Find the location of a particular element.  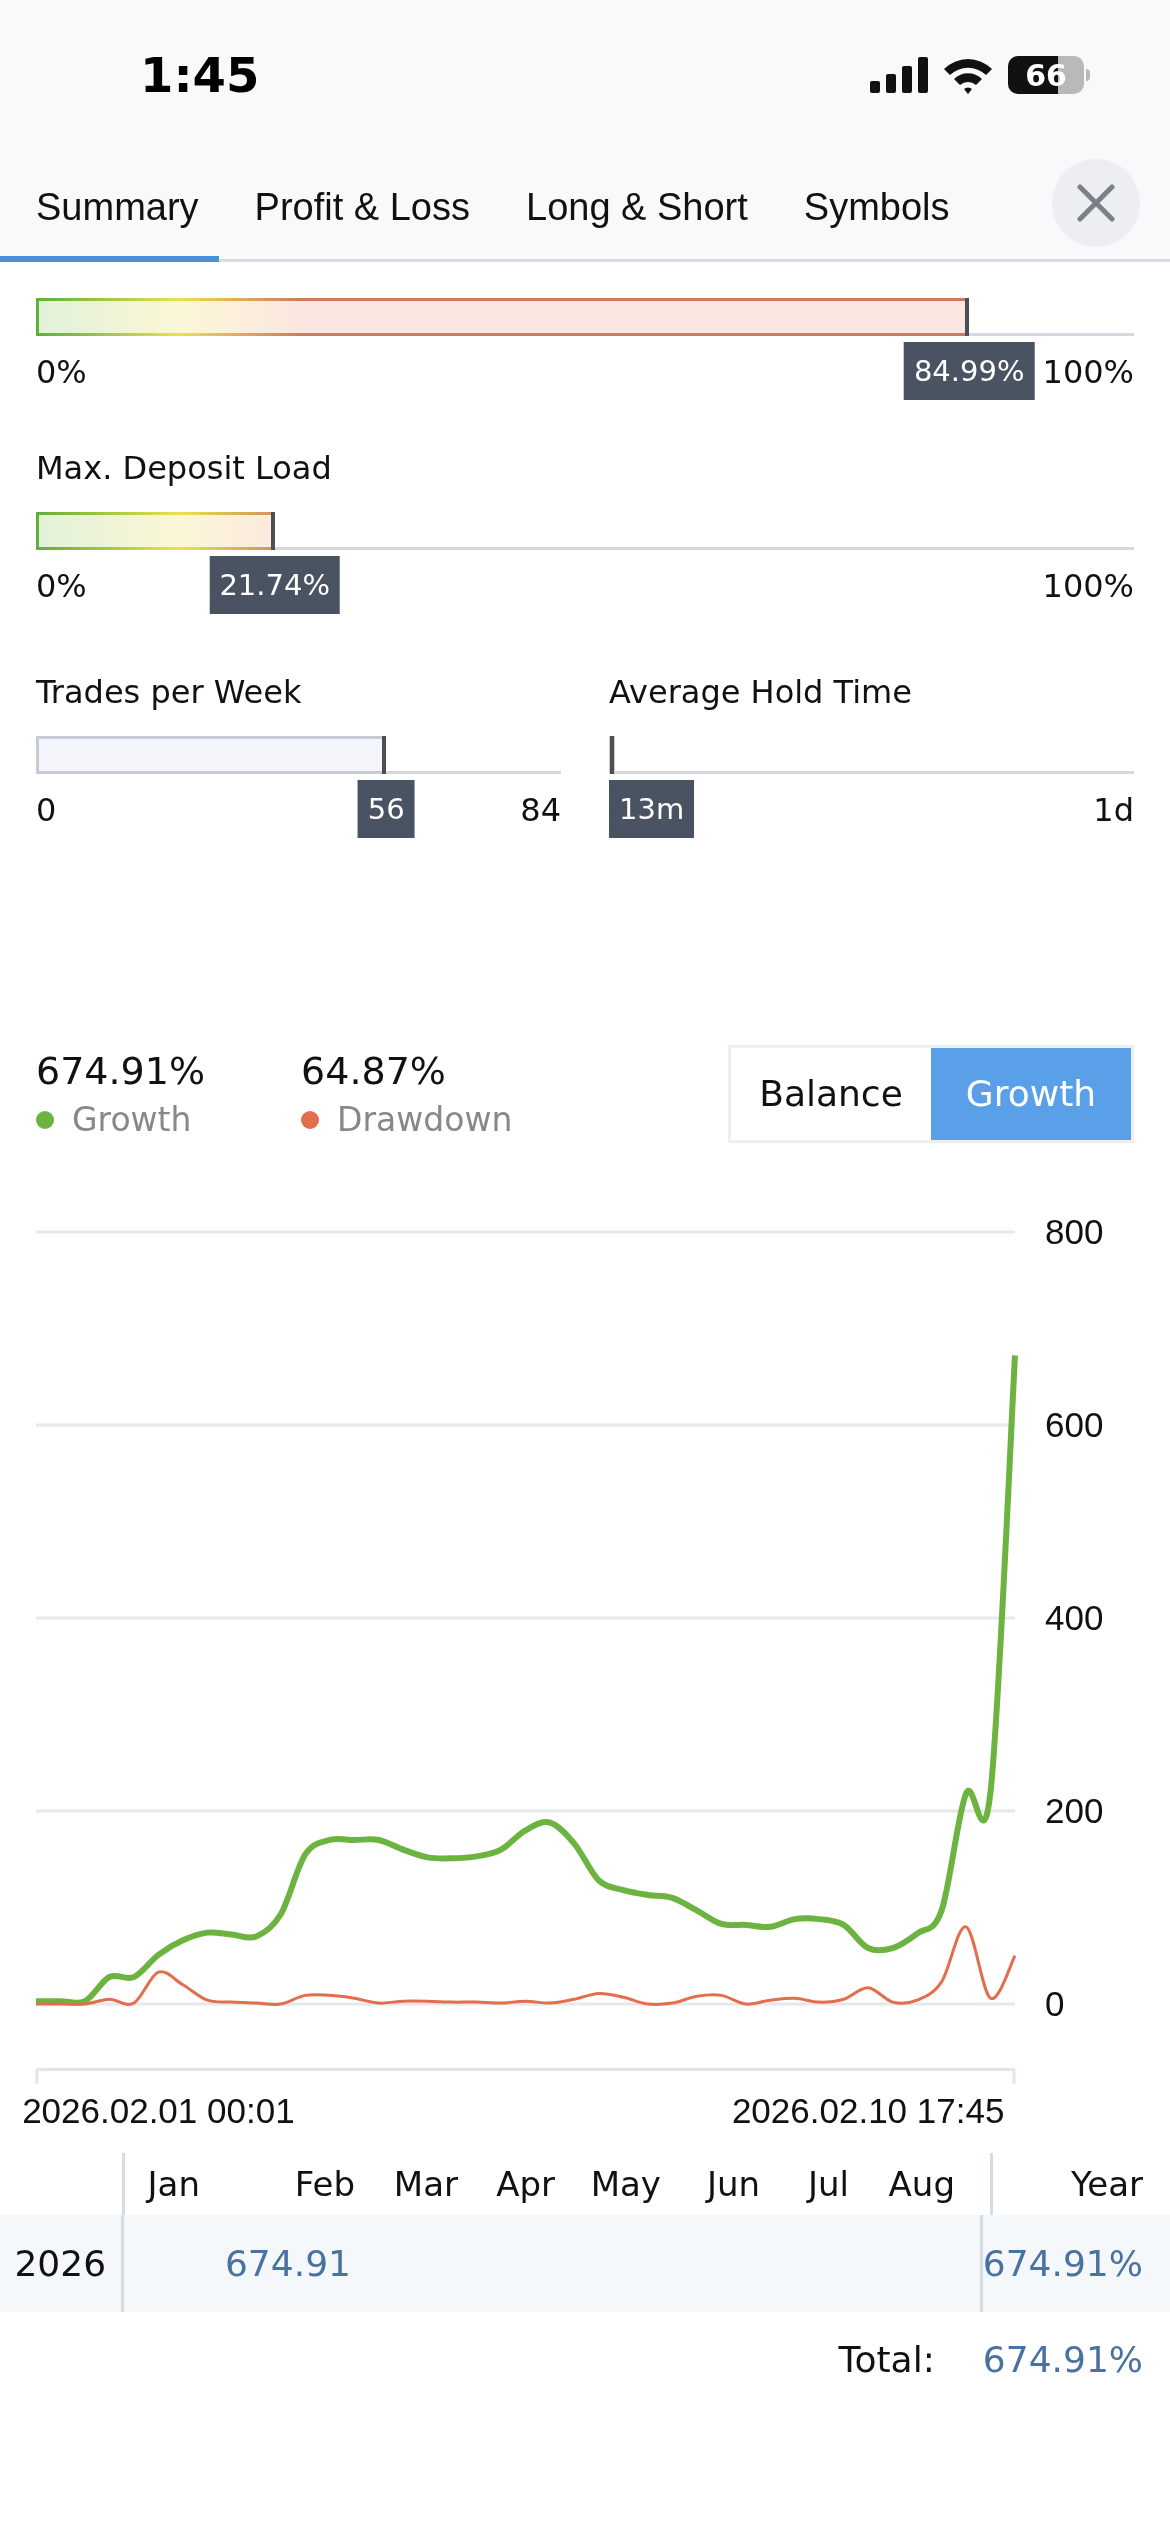

table-cell-text: 674.91 is located at coordinates (287, 2263).